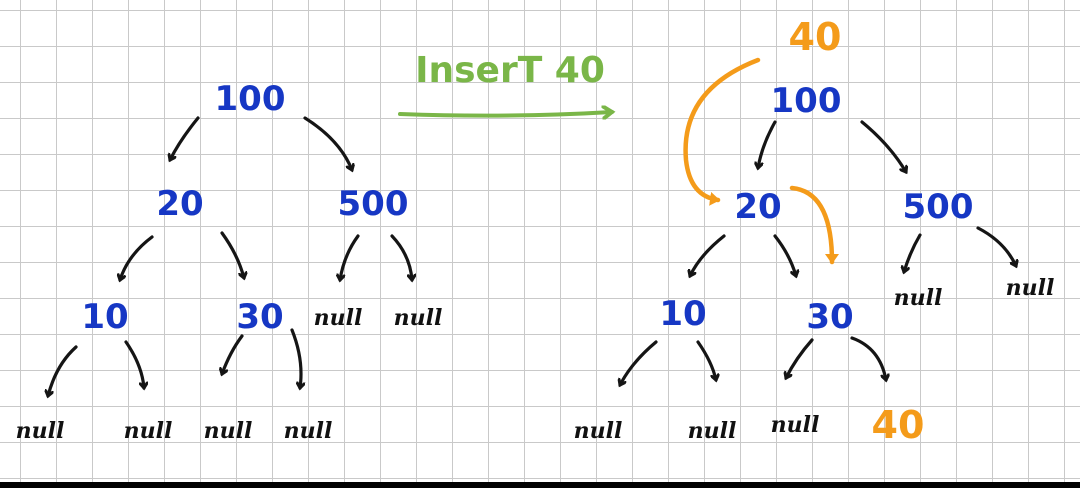  I want to click on after-root-node: 100, so click(806, 101).